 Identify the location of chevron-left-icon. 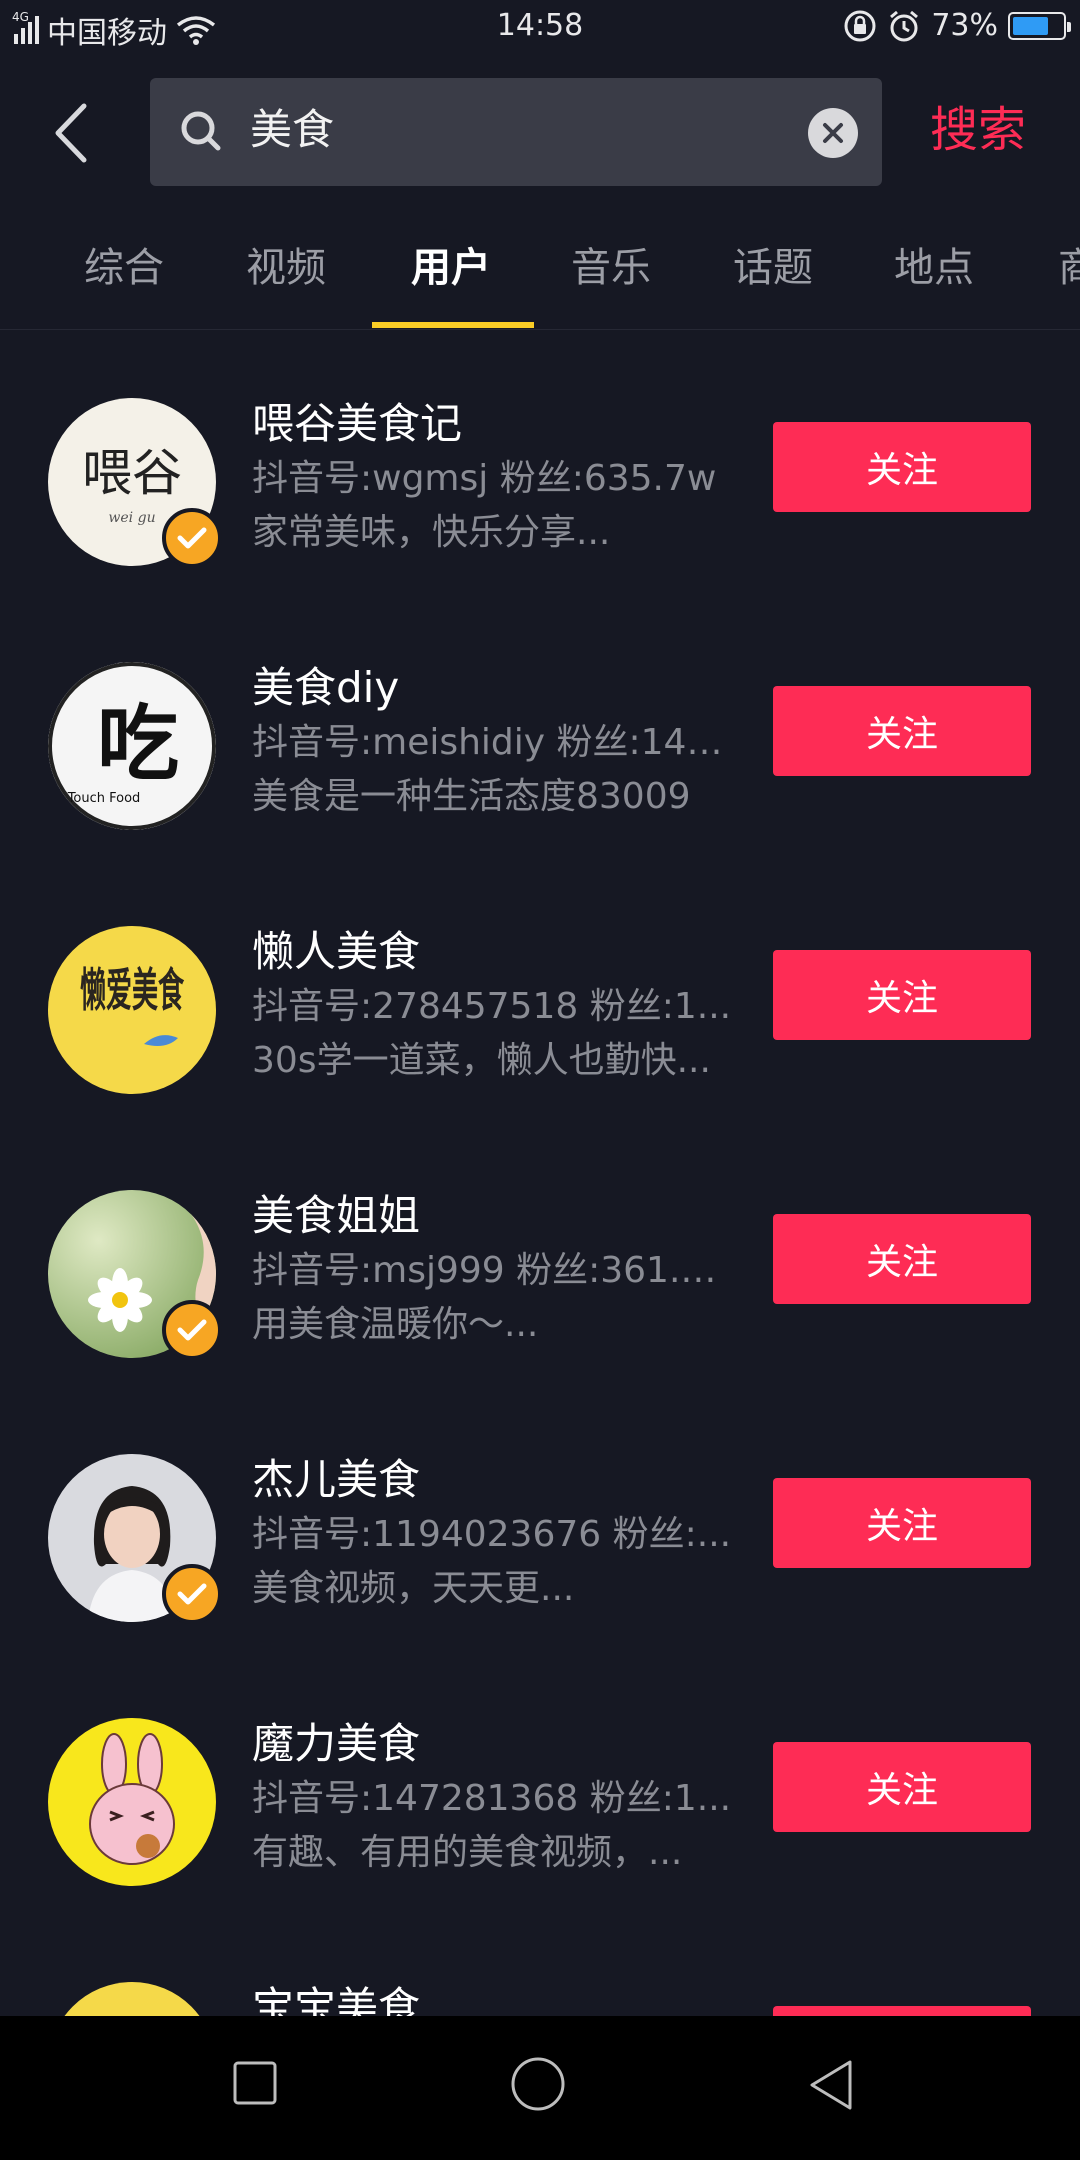
(70, 133).